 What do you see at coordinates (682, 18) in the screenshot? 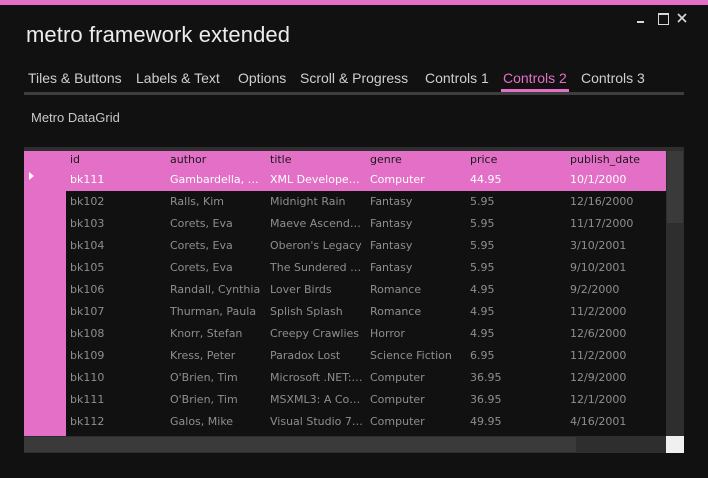
I see `close-icon` at bounding box center [682, 18].